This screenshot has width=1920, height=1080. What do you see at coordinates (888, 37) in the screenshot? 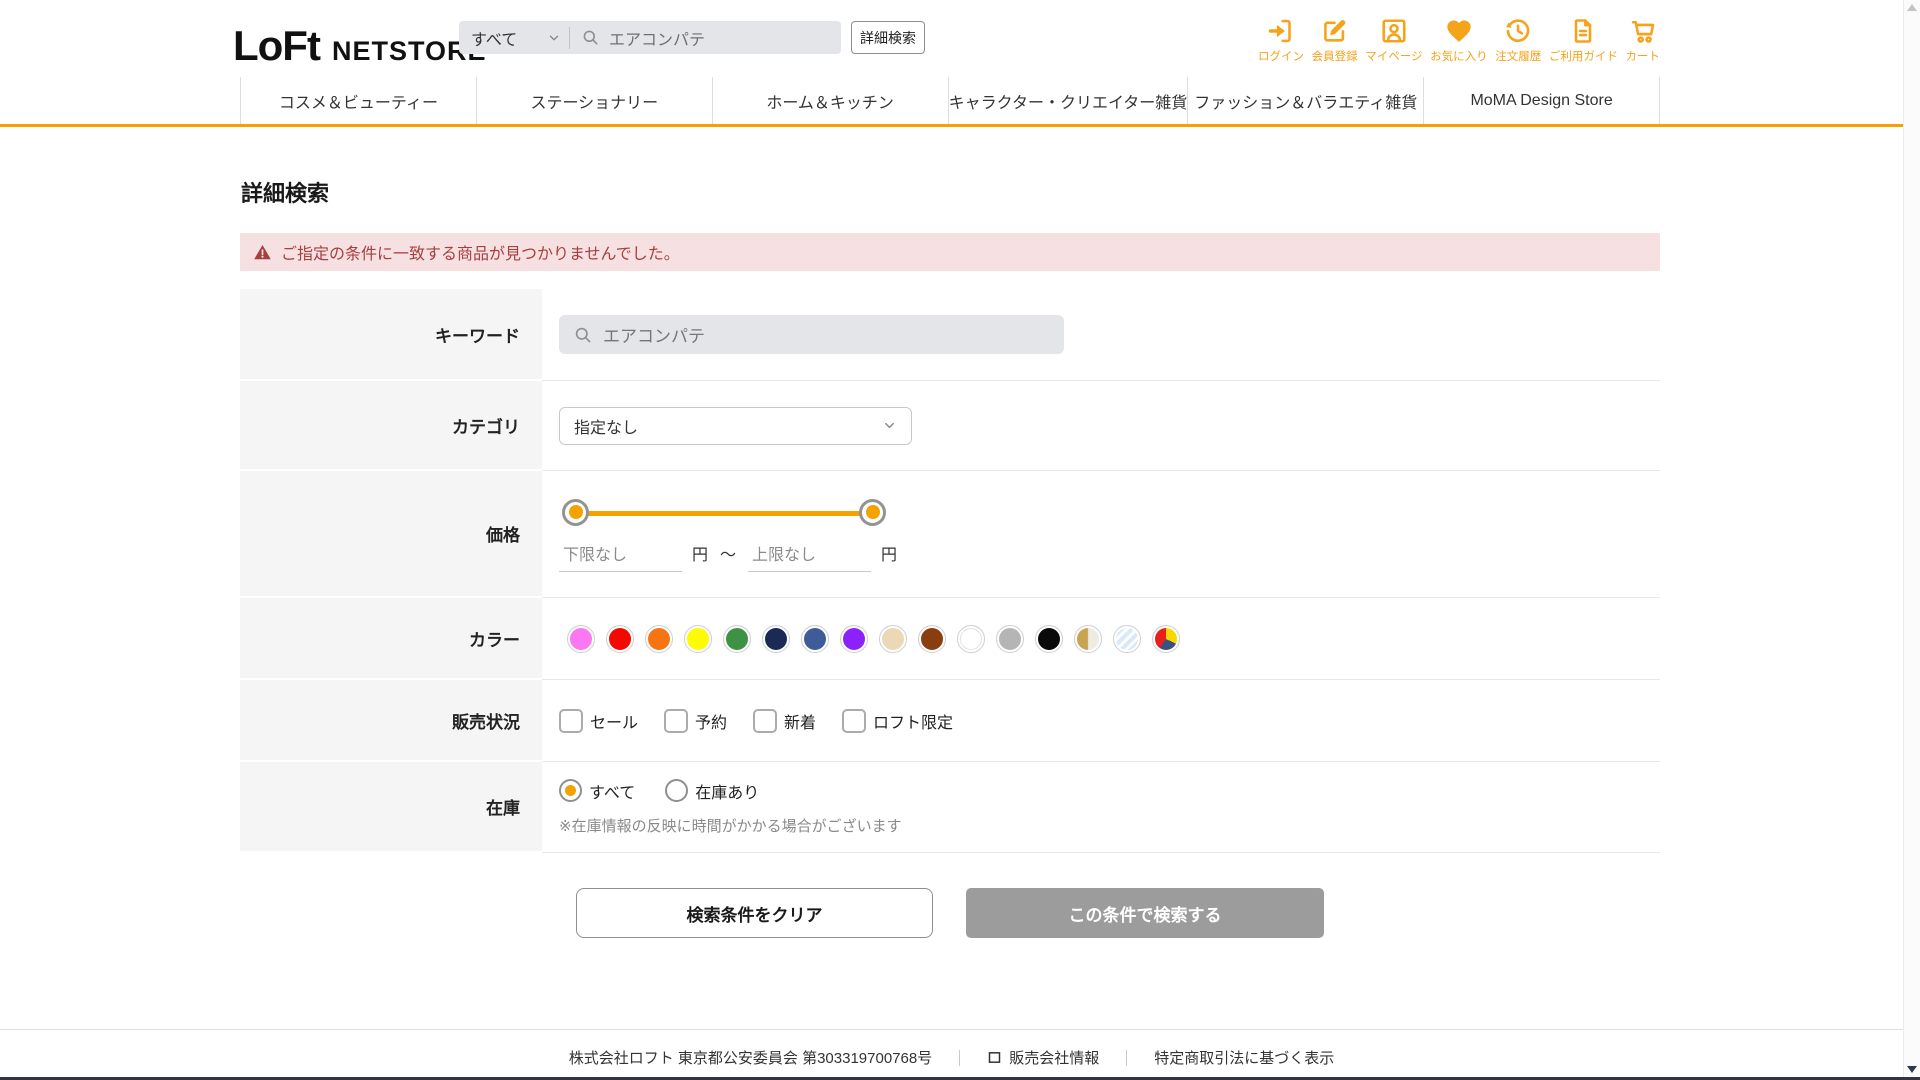
I see `advanced-search-button: 詳細検索` at bounding box center [888, 37].